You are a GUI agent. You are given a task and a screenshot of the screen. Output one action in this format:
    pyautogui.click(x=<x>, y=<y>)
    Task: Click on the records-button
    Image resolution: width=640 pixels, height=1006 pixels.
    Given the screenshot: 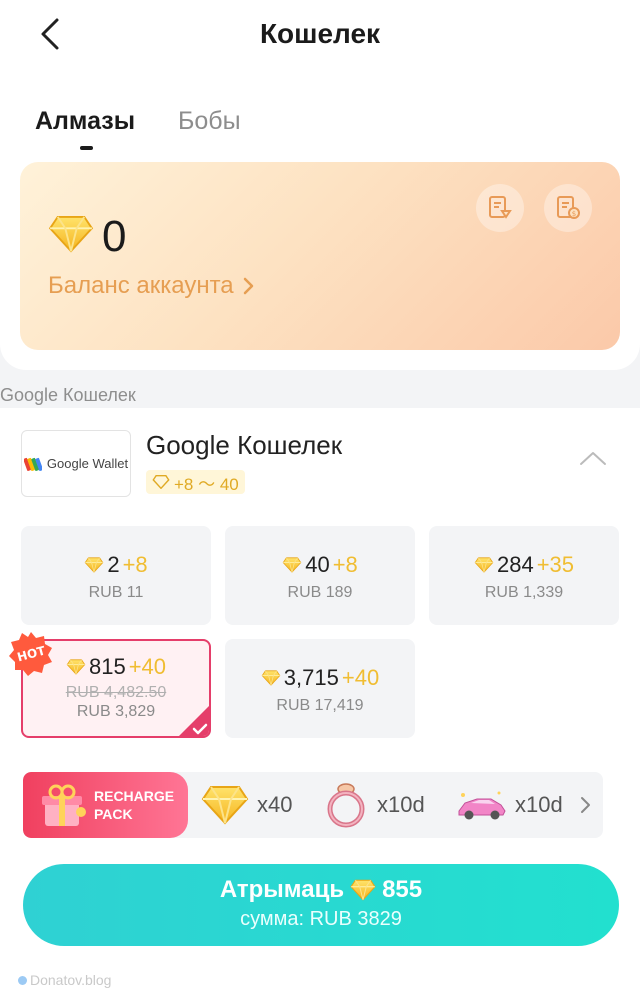 What is the action you would take?
    pyautogui.click(x=500, y=208)
    